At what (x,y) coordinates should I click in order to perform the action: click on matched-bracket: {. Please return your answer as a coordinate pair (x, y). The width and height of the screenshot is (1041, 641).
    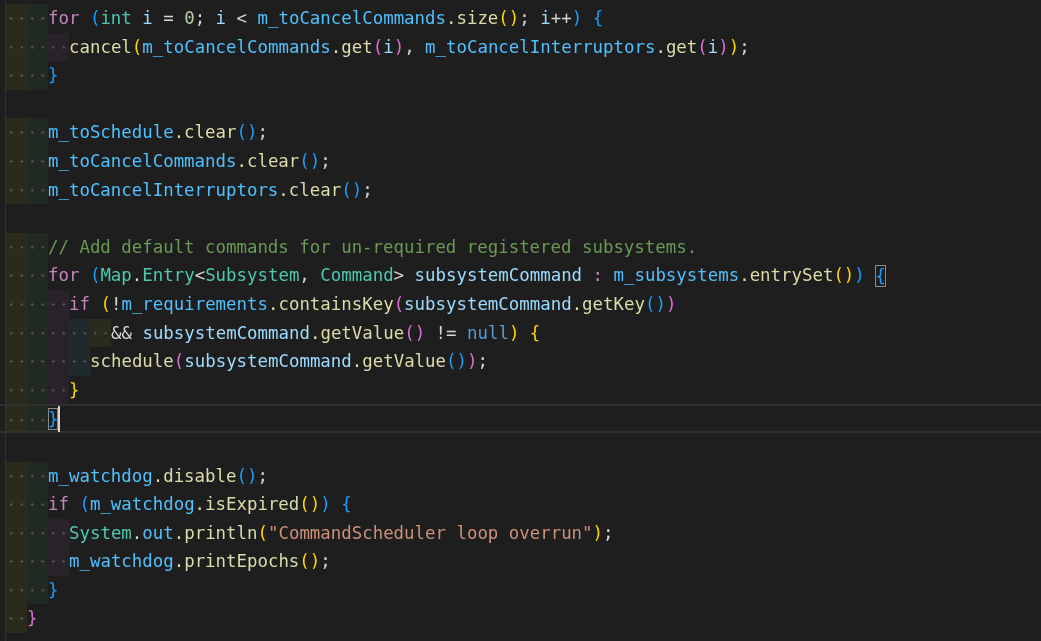
    Looking at the image, I should click on (880, 275).